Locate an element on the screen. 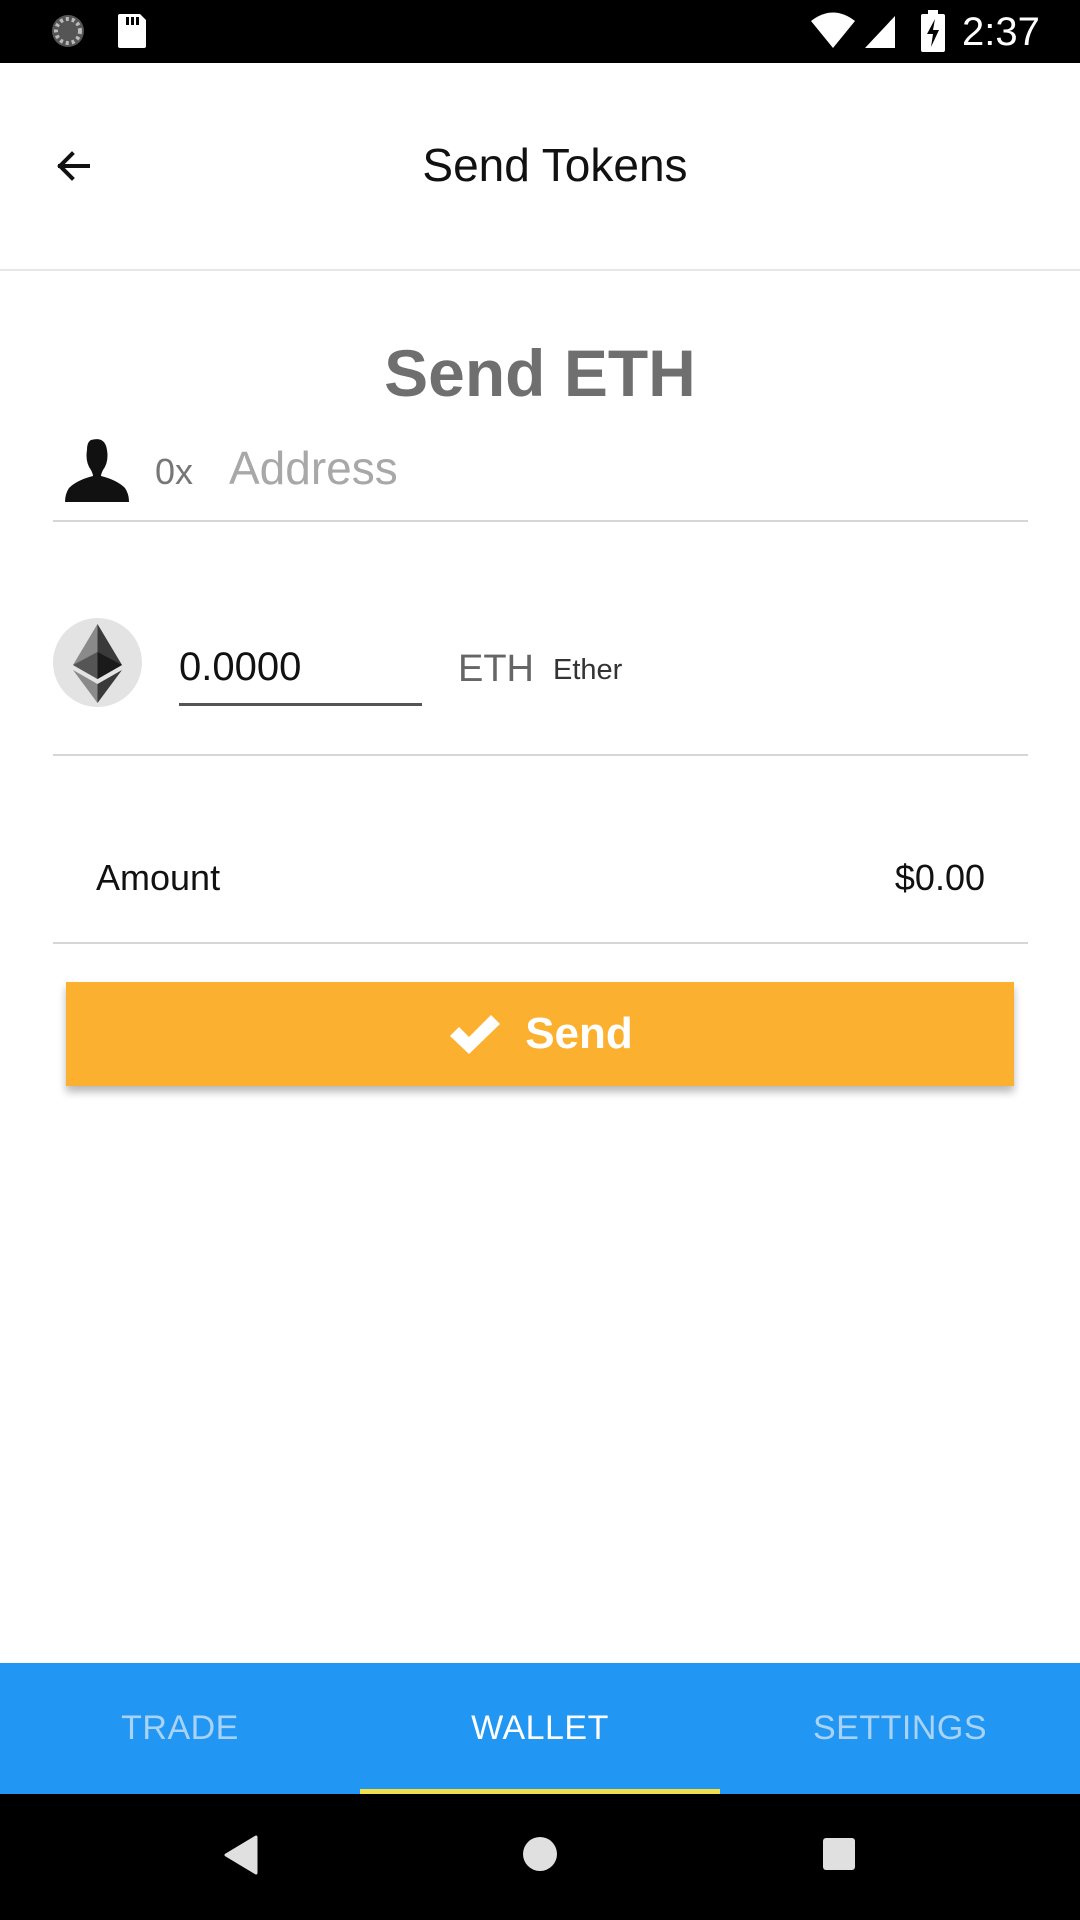  loading-spinner-icon is located at coordinates (68, 31).